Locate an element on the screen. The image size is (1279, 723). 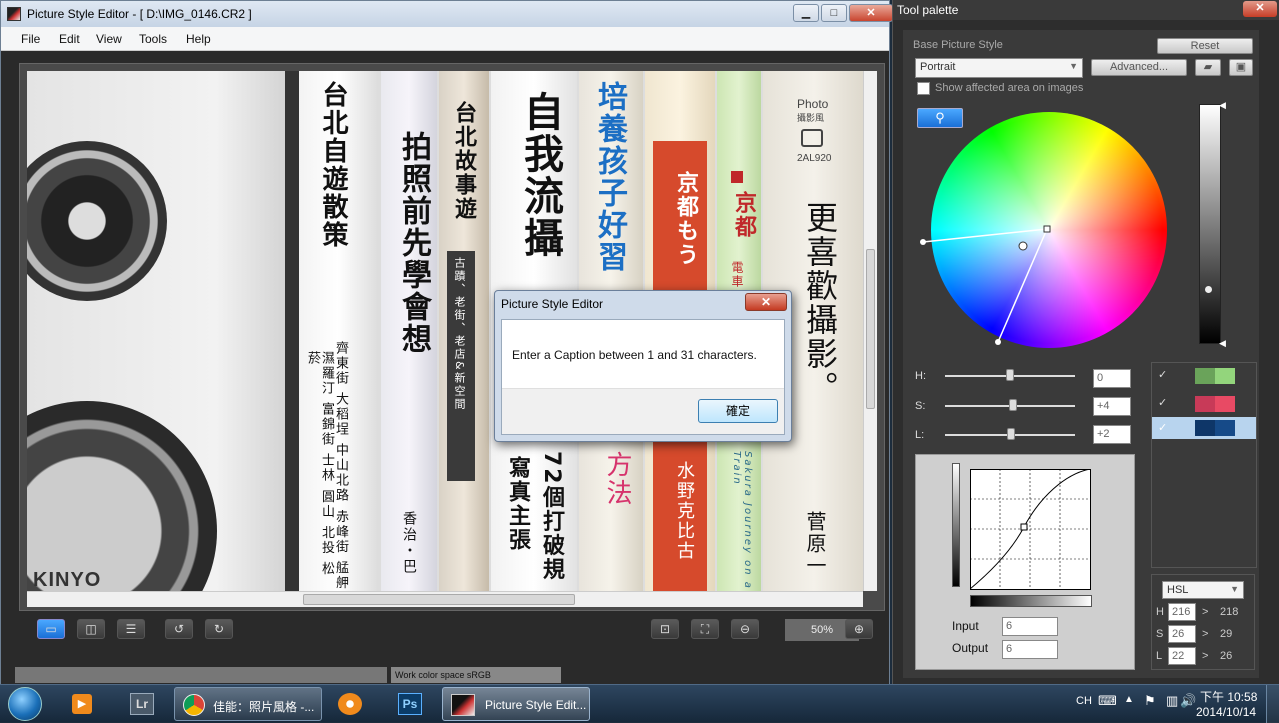
readout-row-s: S 26 > 29 is located at coordinates (1204, 634).